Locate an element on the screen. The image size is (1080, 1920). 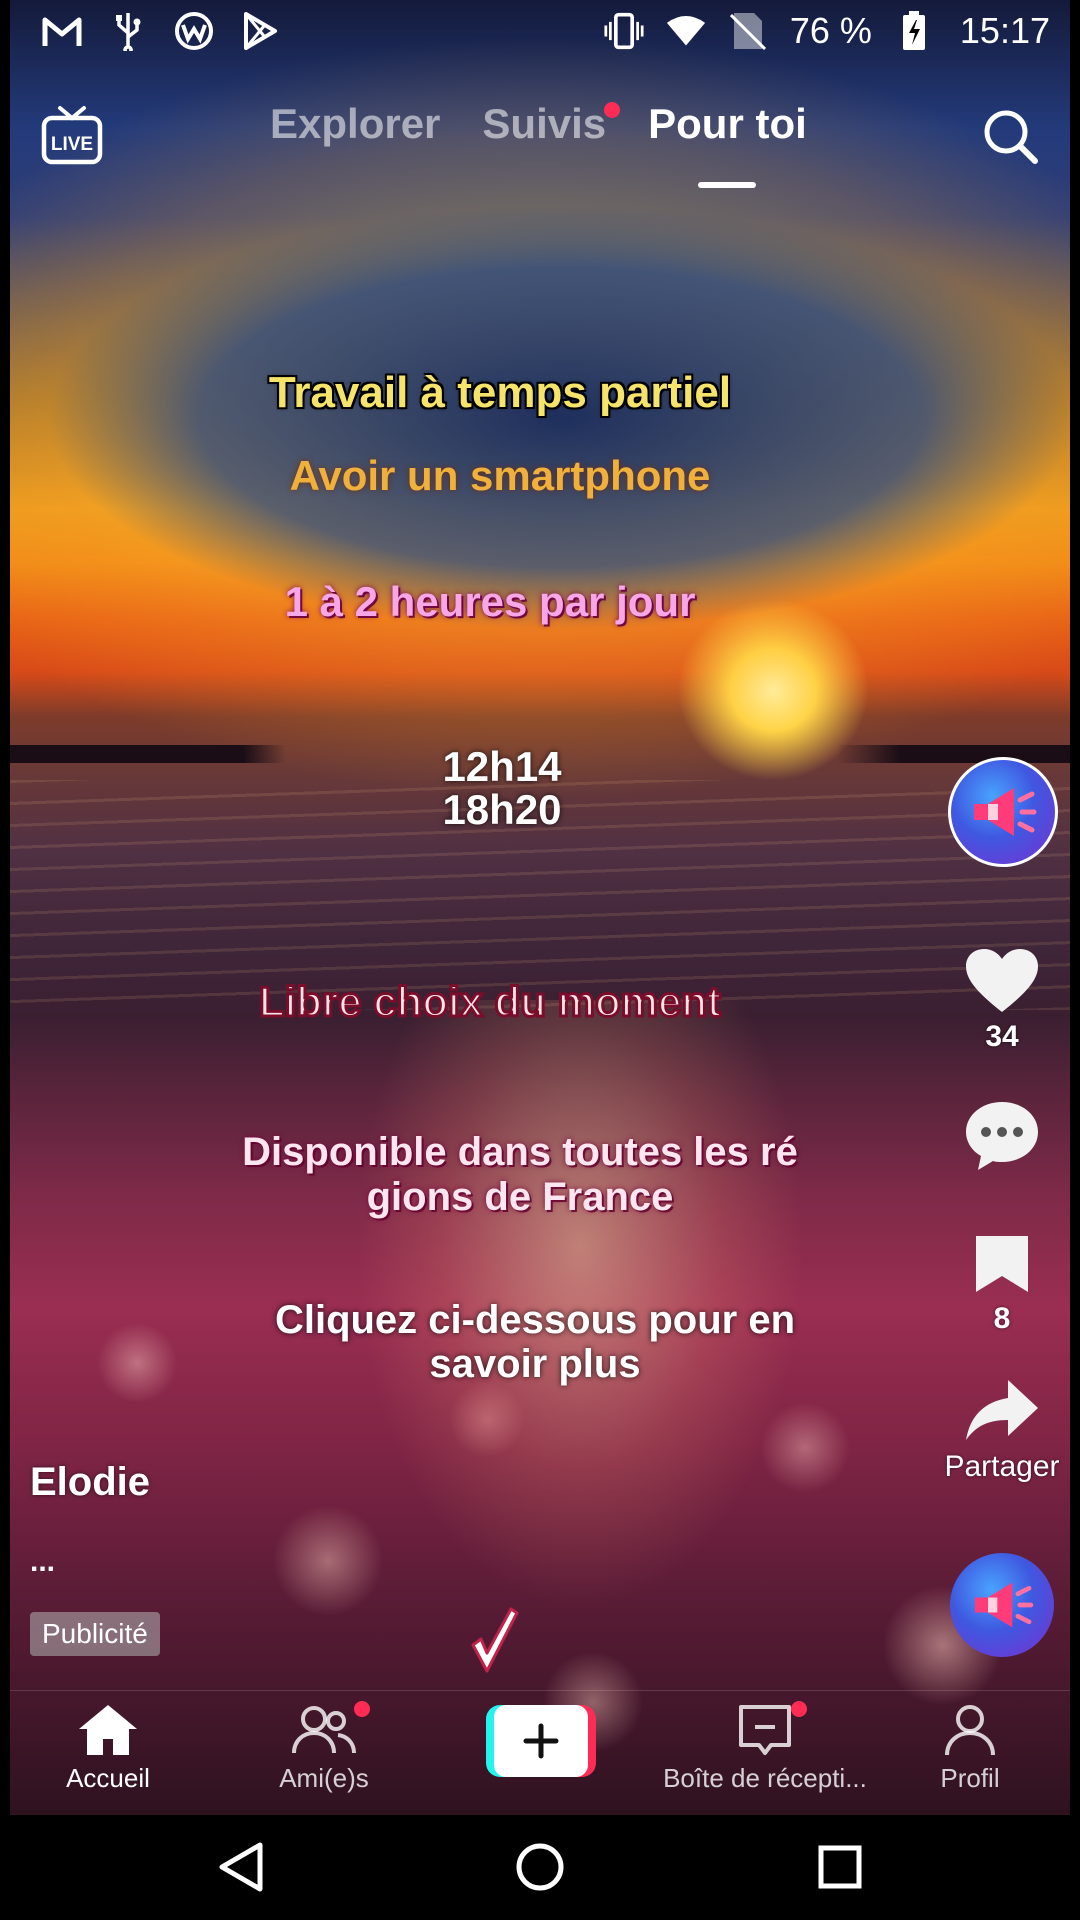
tab-pour-toi: Pour toi is located at coordinates (727, 144).